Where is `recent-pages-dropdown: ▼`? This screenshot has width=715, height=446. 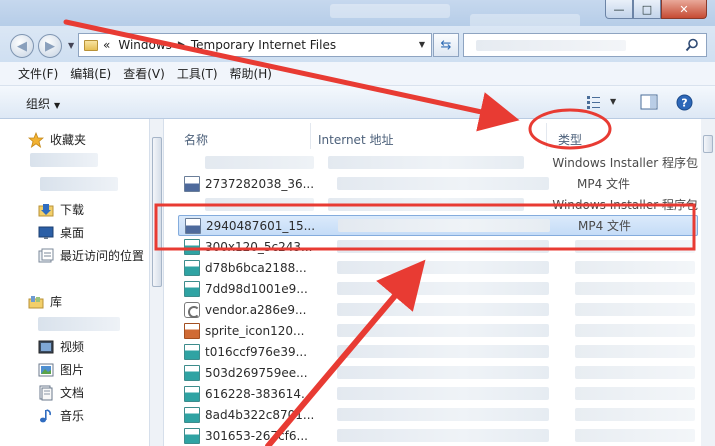
recent-pages-dropdown: ▼ is located at coordinates (71, 45).